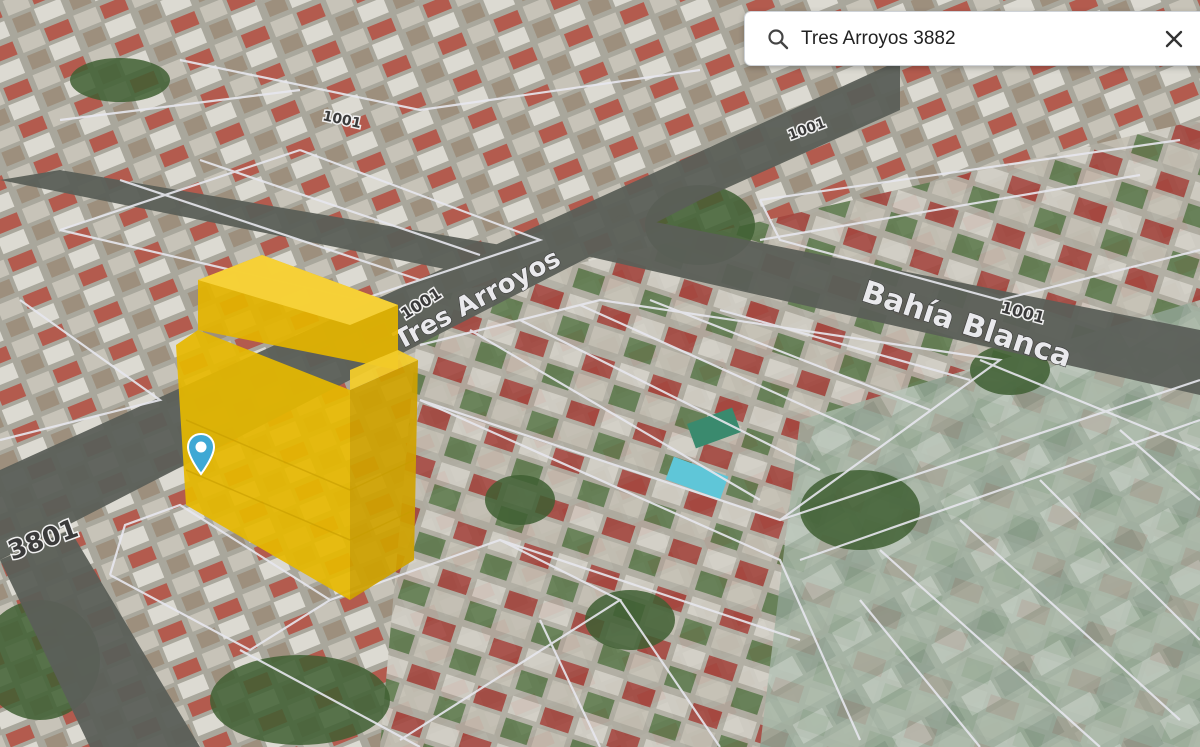  Describe the element at coordinates (778, 39) in the screenshot. I see `search-icon` at that location.